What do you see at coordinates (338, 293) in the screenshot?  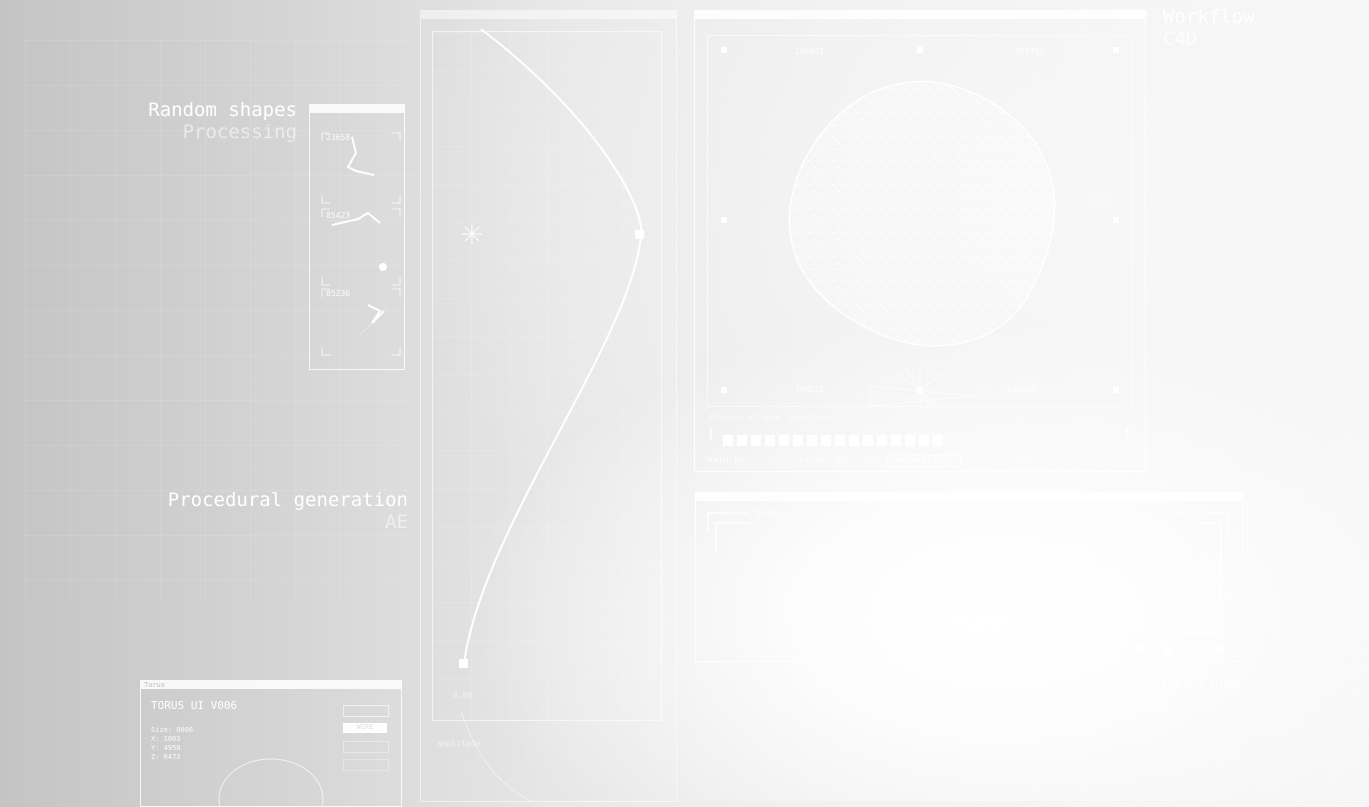 I see `shape-readout: 85236` at bounding box center [338, 293].